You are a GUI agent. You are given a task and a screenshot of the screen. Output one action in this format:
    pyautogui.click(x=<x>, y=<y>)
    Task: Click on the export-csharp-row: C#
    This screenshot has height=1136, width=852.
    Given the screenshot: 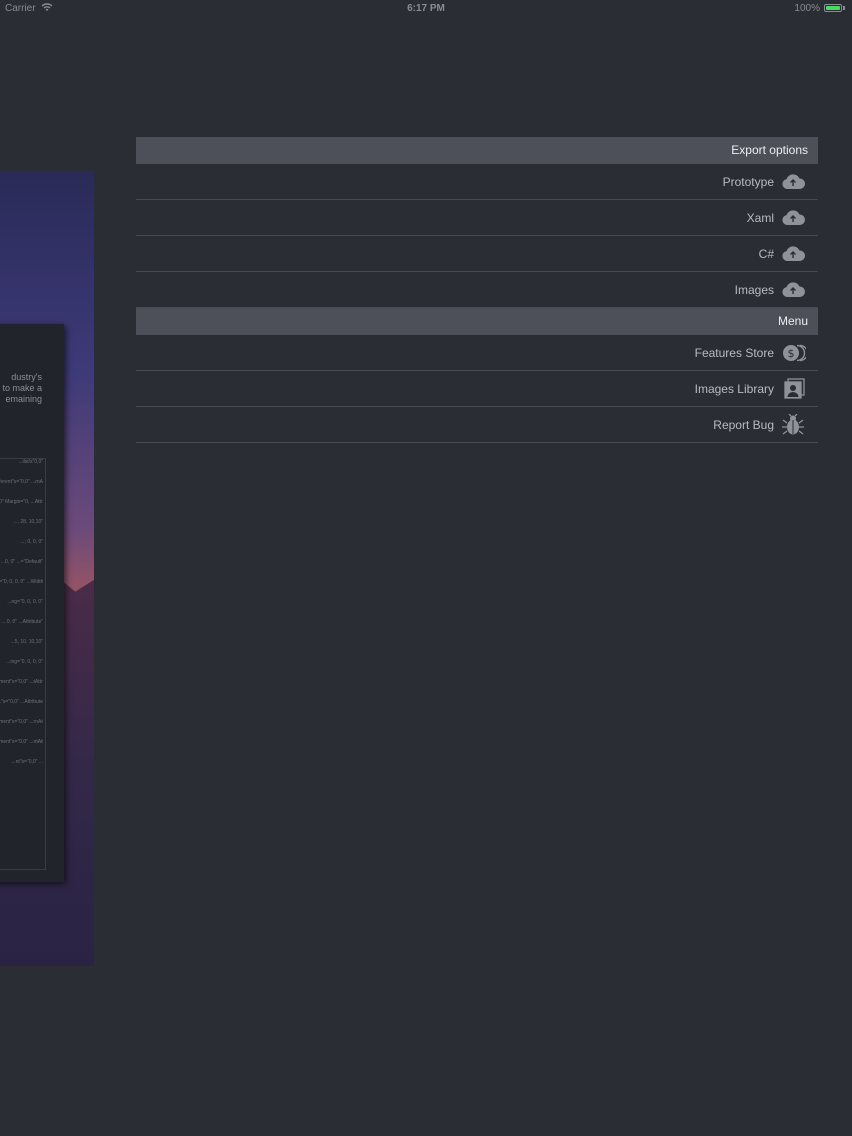 What is the action you would take?
    pyautogui.click(x=477, y=254)
    